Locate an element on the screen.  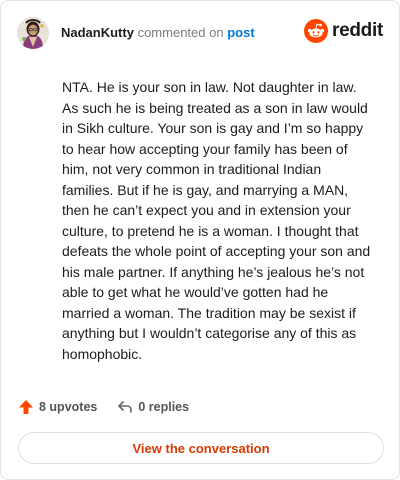
comment-meta: NadanKutty commented on post is located at coordinates (158, 33).